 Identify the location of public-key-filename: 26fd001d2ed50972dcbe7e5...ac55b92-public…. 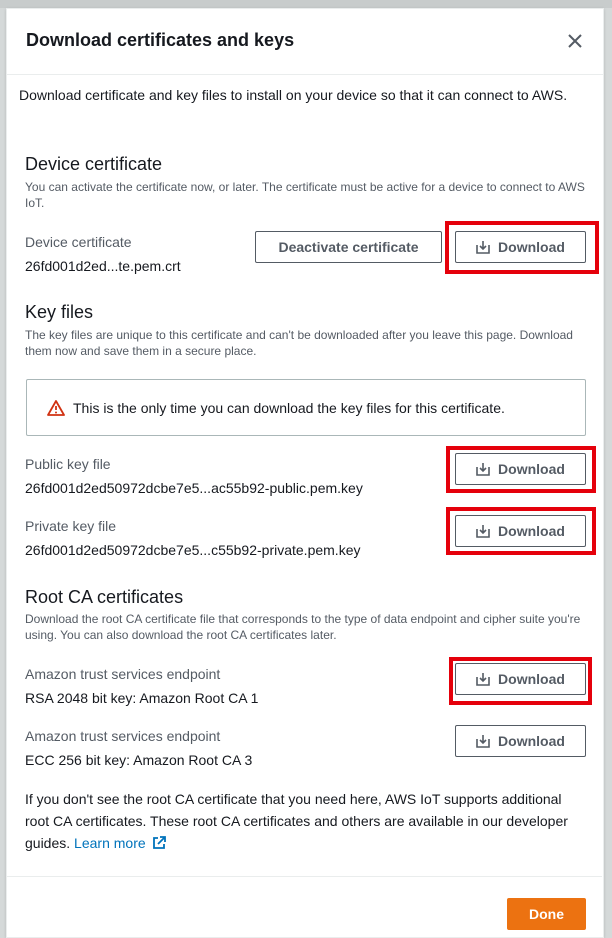
(194, 488).